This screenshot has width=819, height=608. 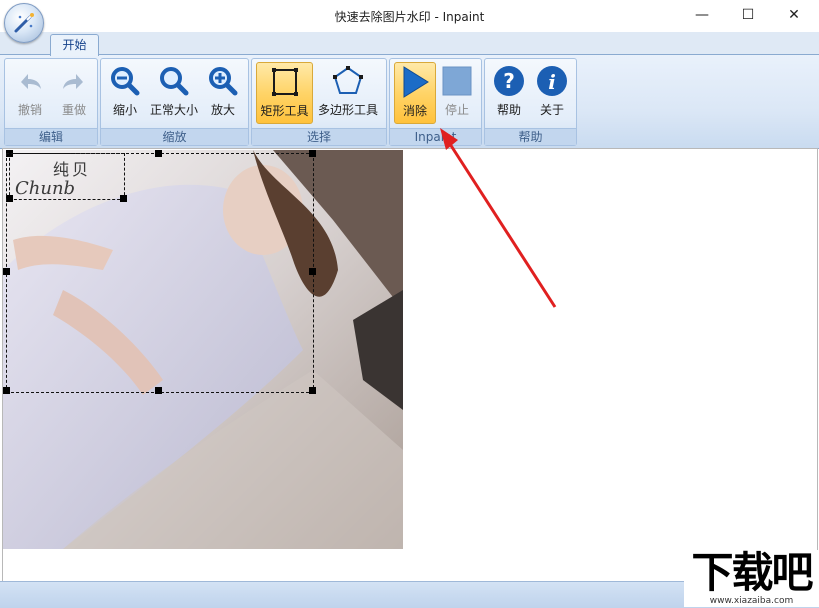 What do you see at coordinates (74, 45) in the screenshot?
I see `tab-home: 开始` at bounding box center [74, 45].